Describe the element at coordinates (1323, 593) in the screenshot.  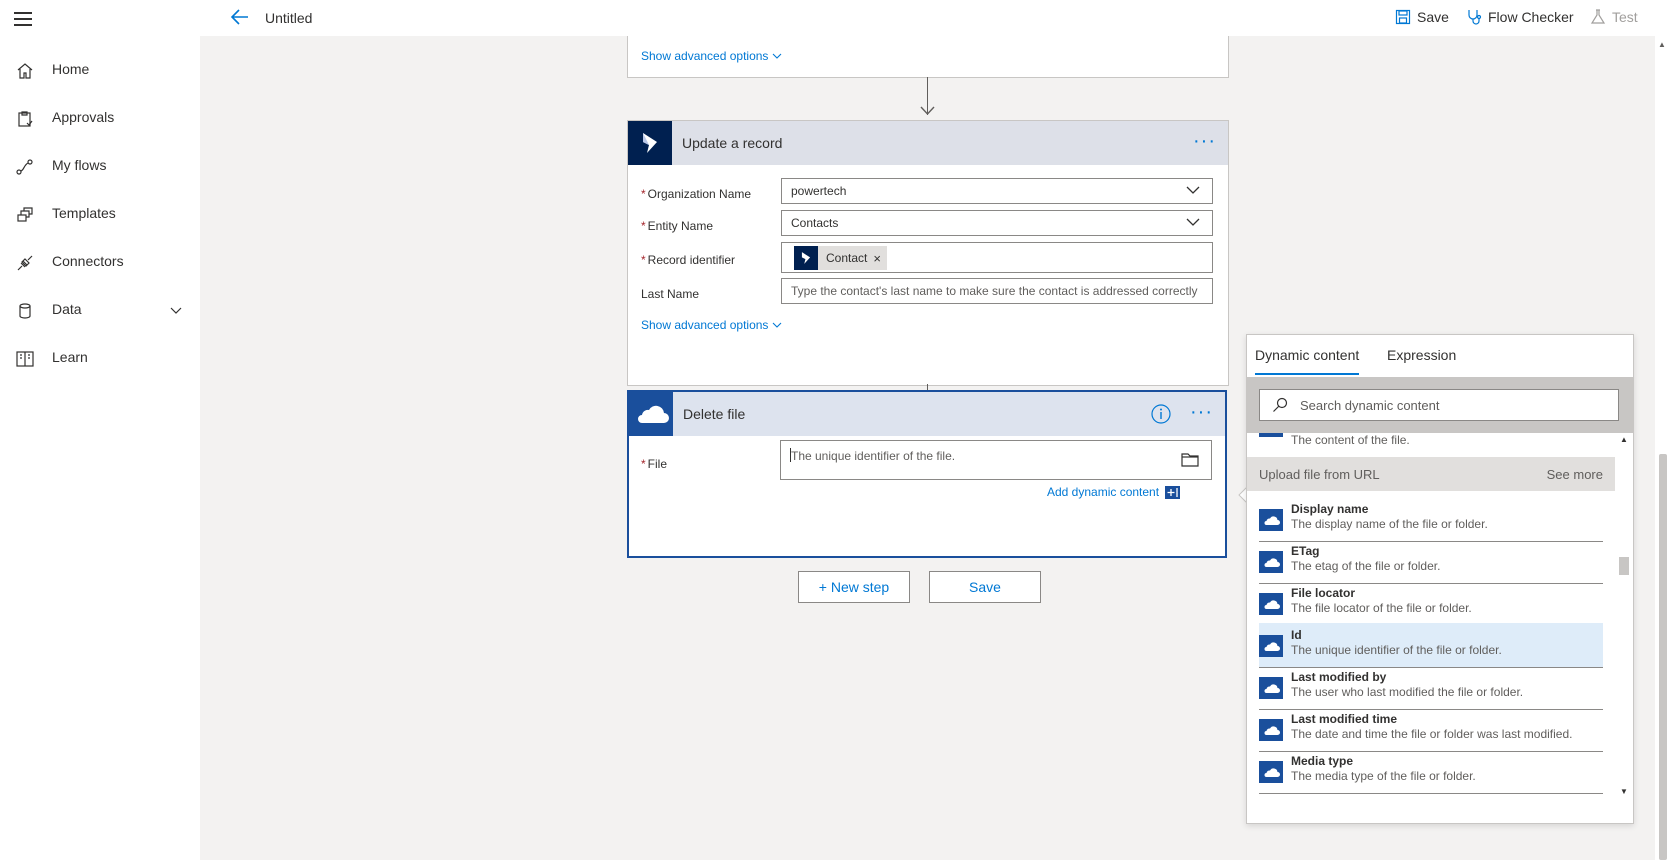
I see `item-name: File locator` at that location.